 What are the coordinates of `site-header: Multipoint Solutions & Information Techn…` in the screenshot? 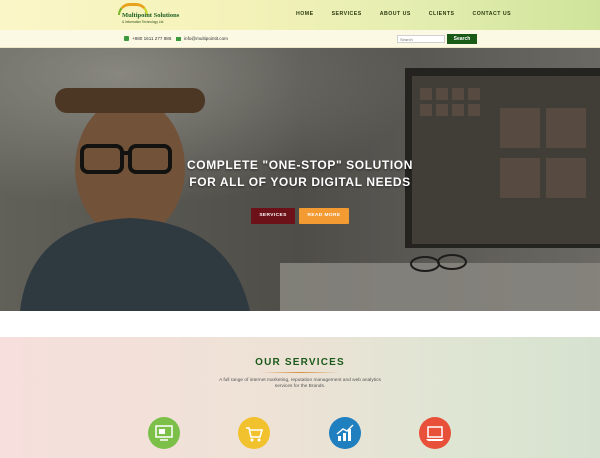 It's located at (300, 15).